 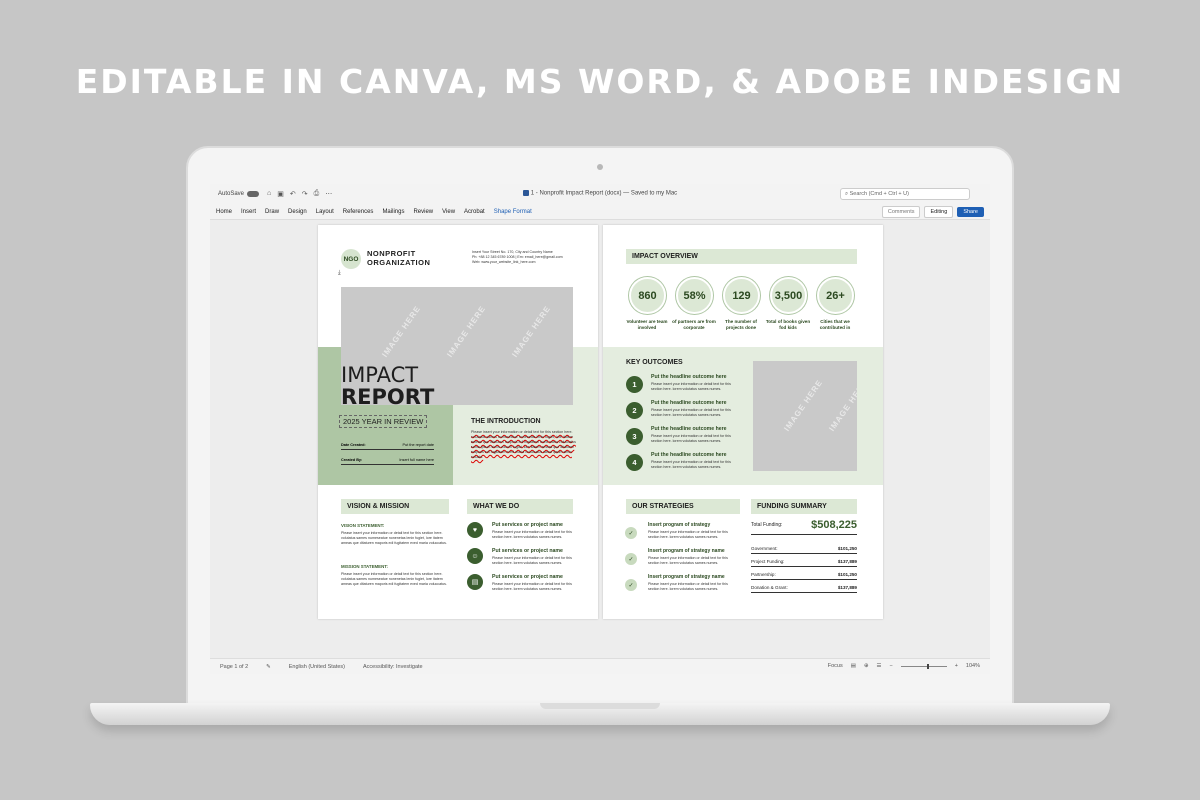 I want to click on year-review-textbox: 2025 YEAR IN REVIEW, so click(x=383, y=421).